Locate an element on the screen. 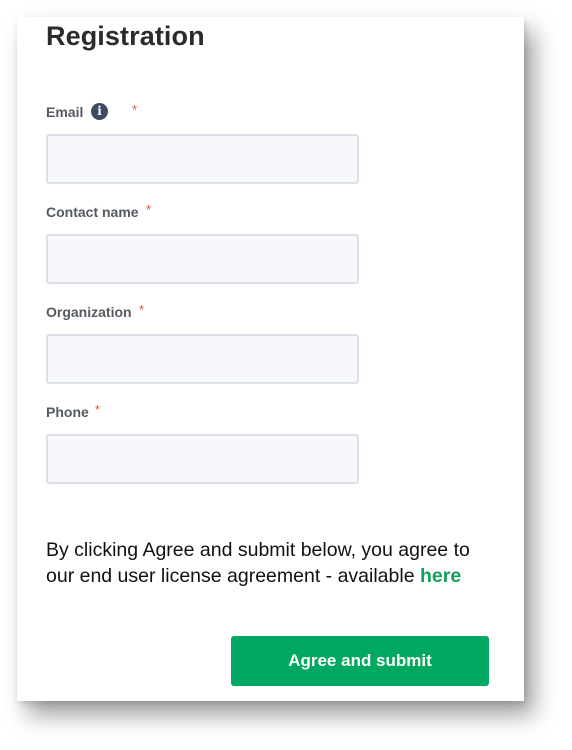 The width and height of the screenshot is (572, 750). email-field-group: Email i * is located at coordinates (202, 143).